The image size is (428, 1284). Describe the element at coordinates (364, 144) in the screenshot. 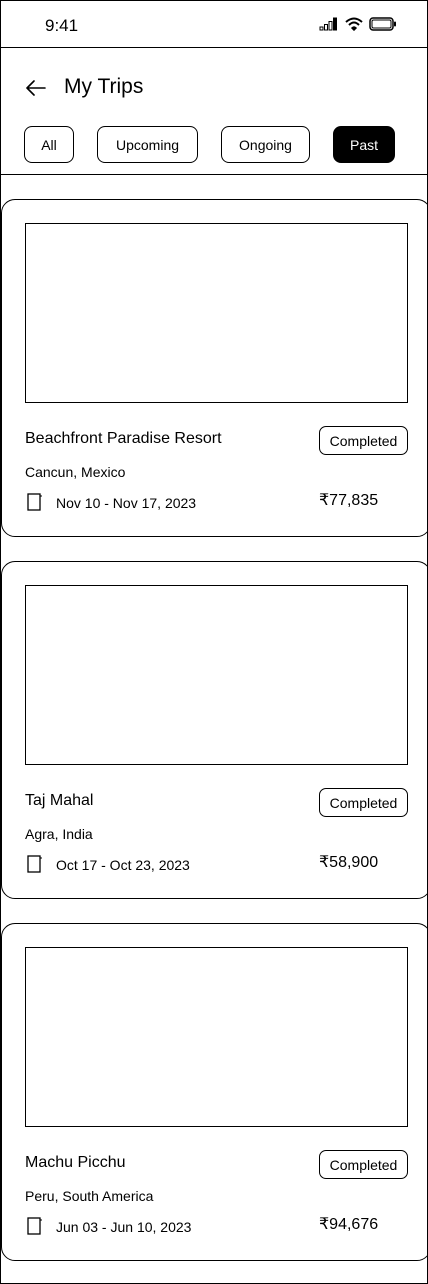

I see `tab-past: Past` at that location.